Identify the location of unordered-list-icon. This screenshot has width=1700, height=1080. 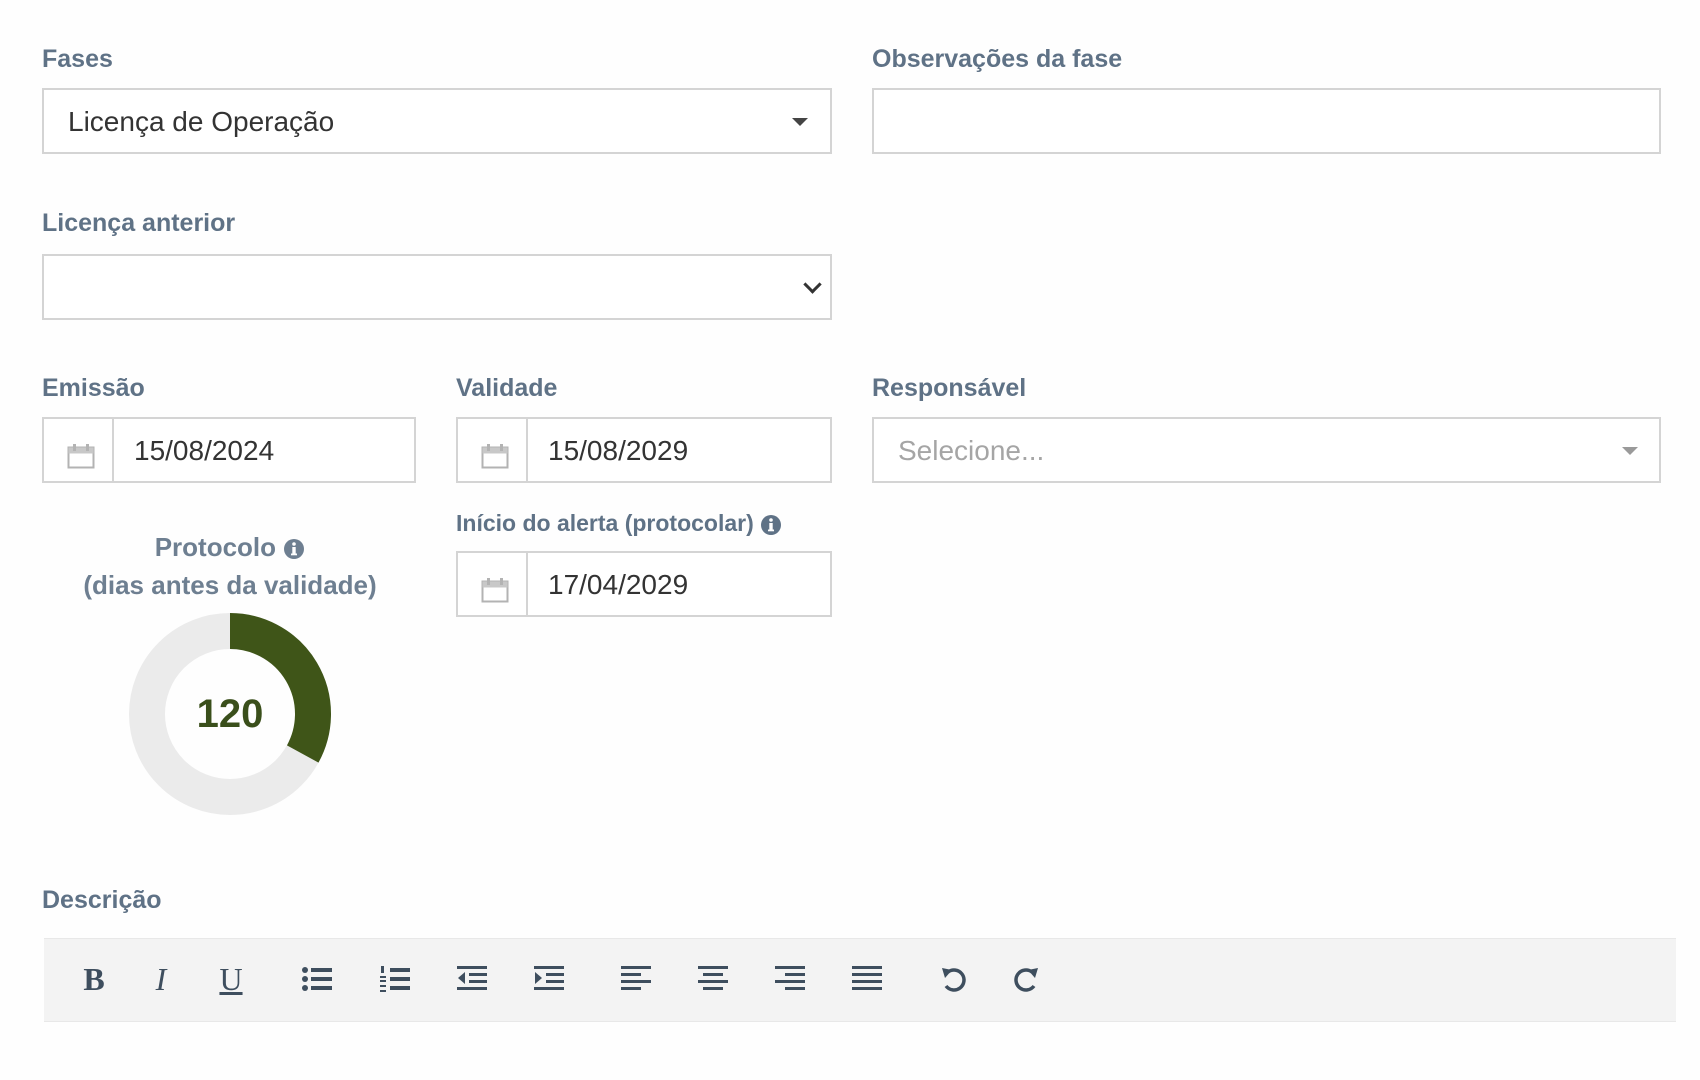
(317, 979).